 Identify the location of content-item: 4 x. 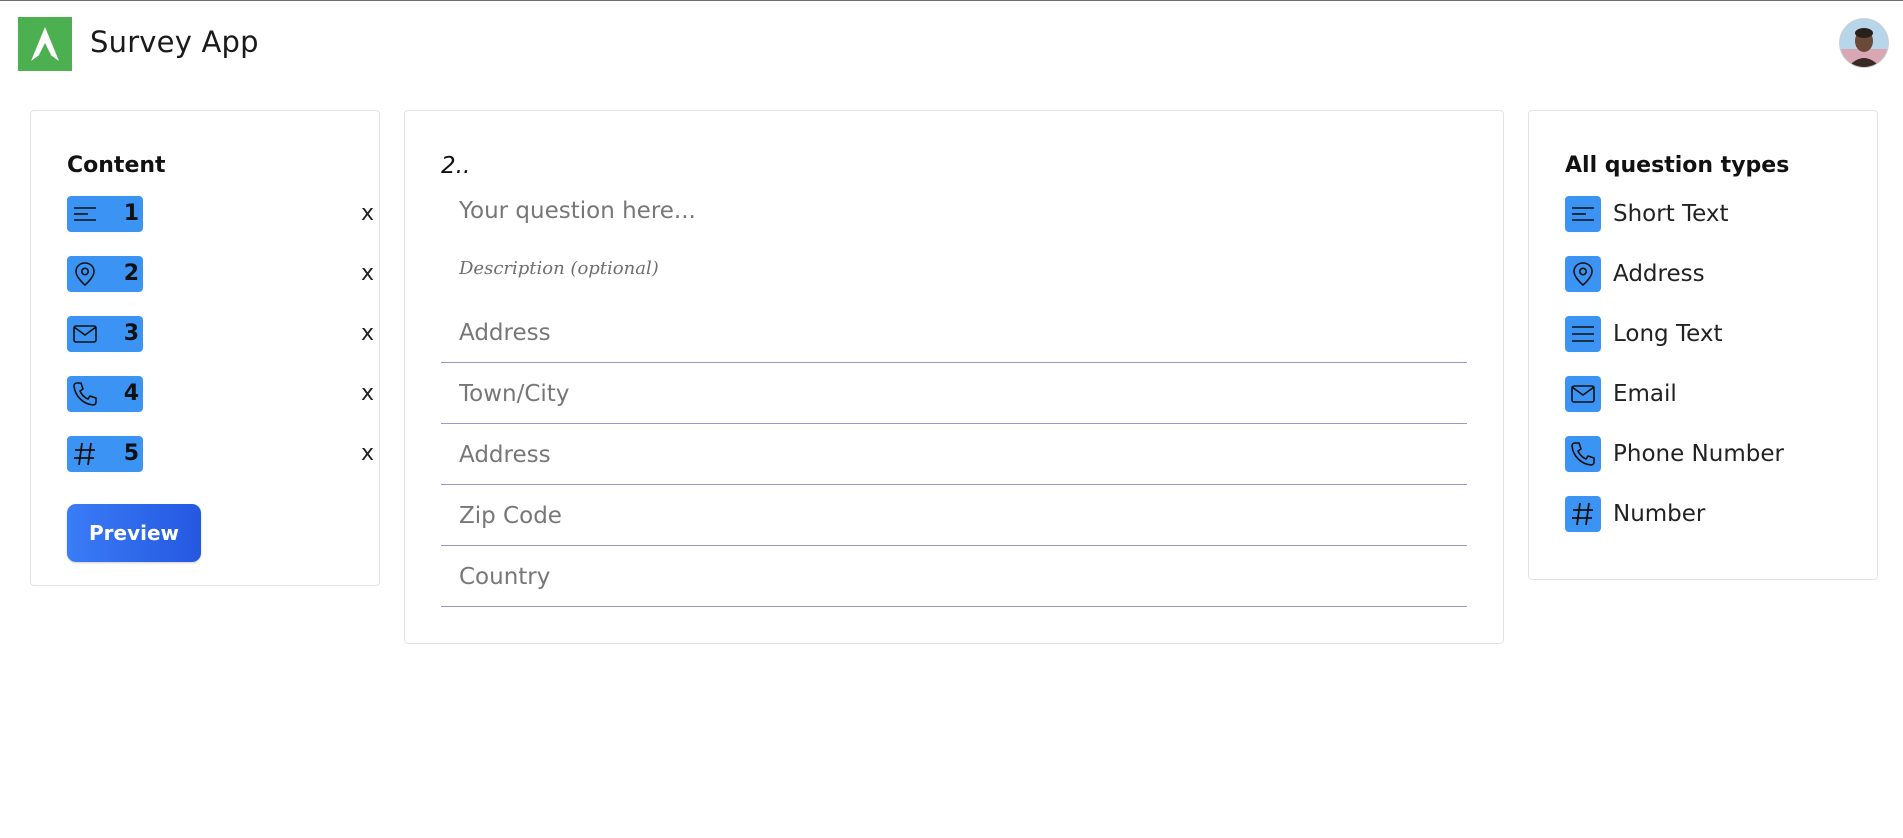
(220, 394).